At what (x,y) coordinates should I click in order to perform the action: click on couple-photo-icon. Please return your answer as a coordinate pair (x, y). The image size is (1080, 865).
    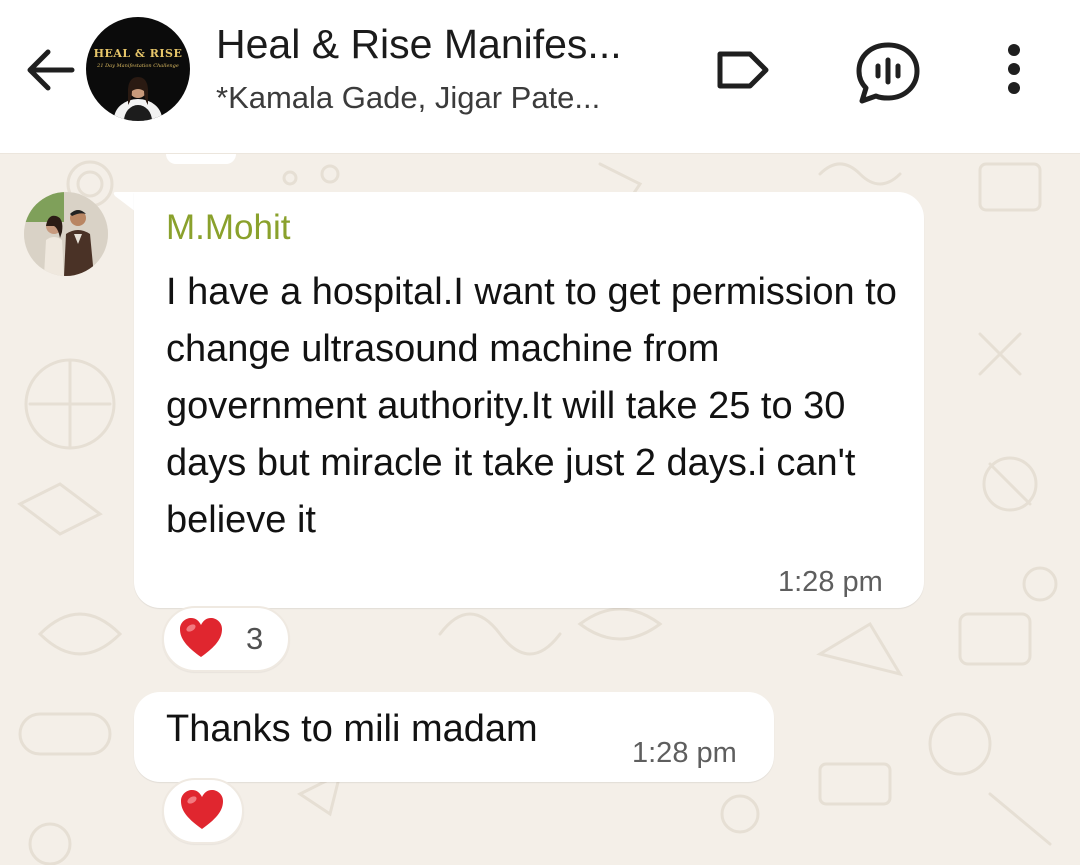
    Looking at the image, I should click on (66, 234).